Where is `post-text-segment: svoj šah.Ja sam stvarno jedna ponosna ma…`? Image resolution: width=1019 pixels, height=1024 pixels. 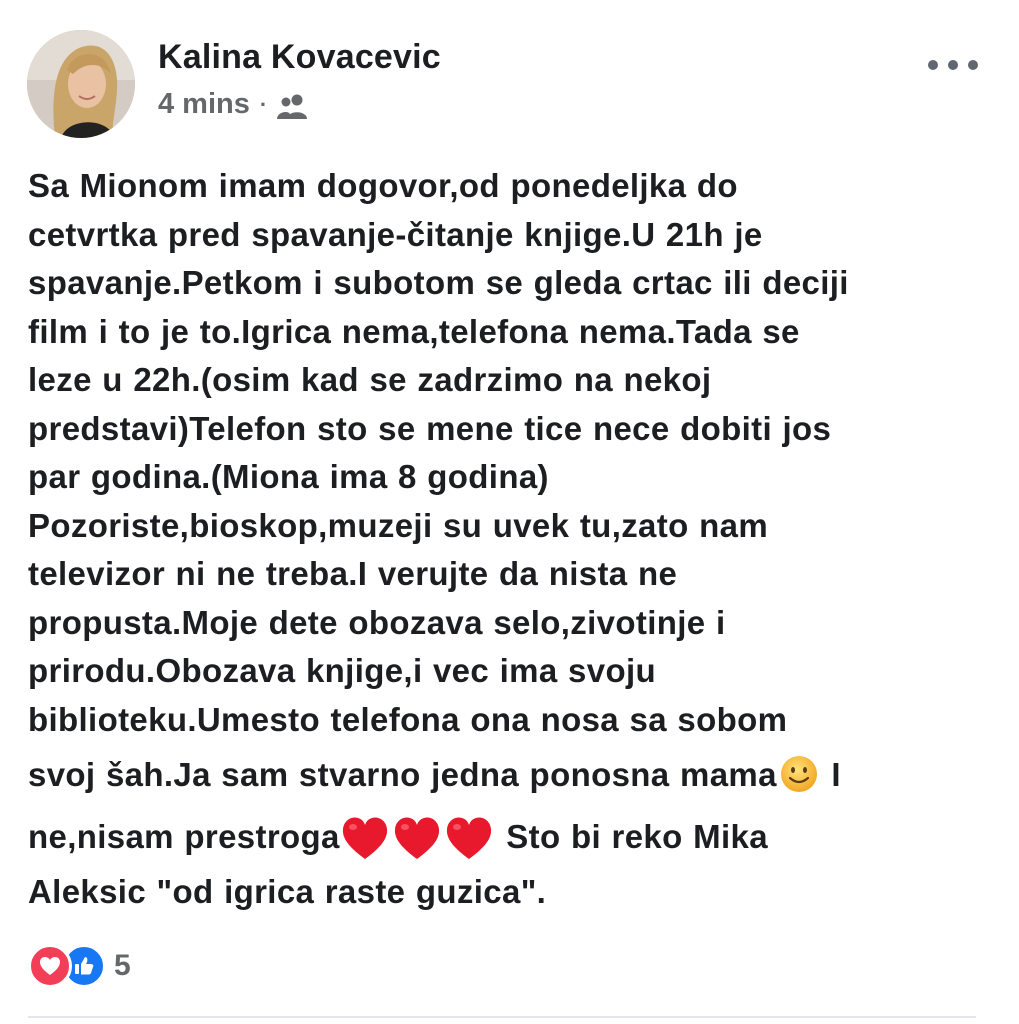
post-text-segment: svoj šah.Ja sam stvarno jedna ponosna ma… is located at coordinates (402, 774).